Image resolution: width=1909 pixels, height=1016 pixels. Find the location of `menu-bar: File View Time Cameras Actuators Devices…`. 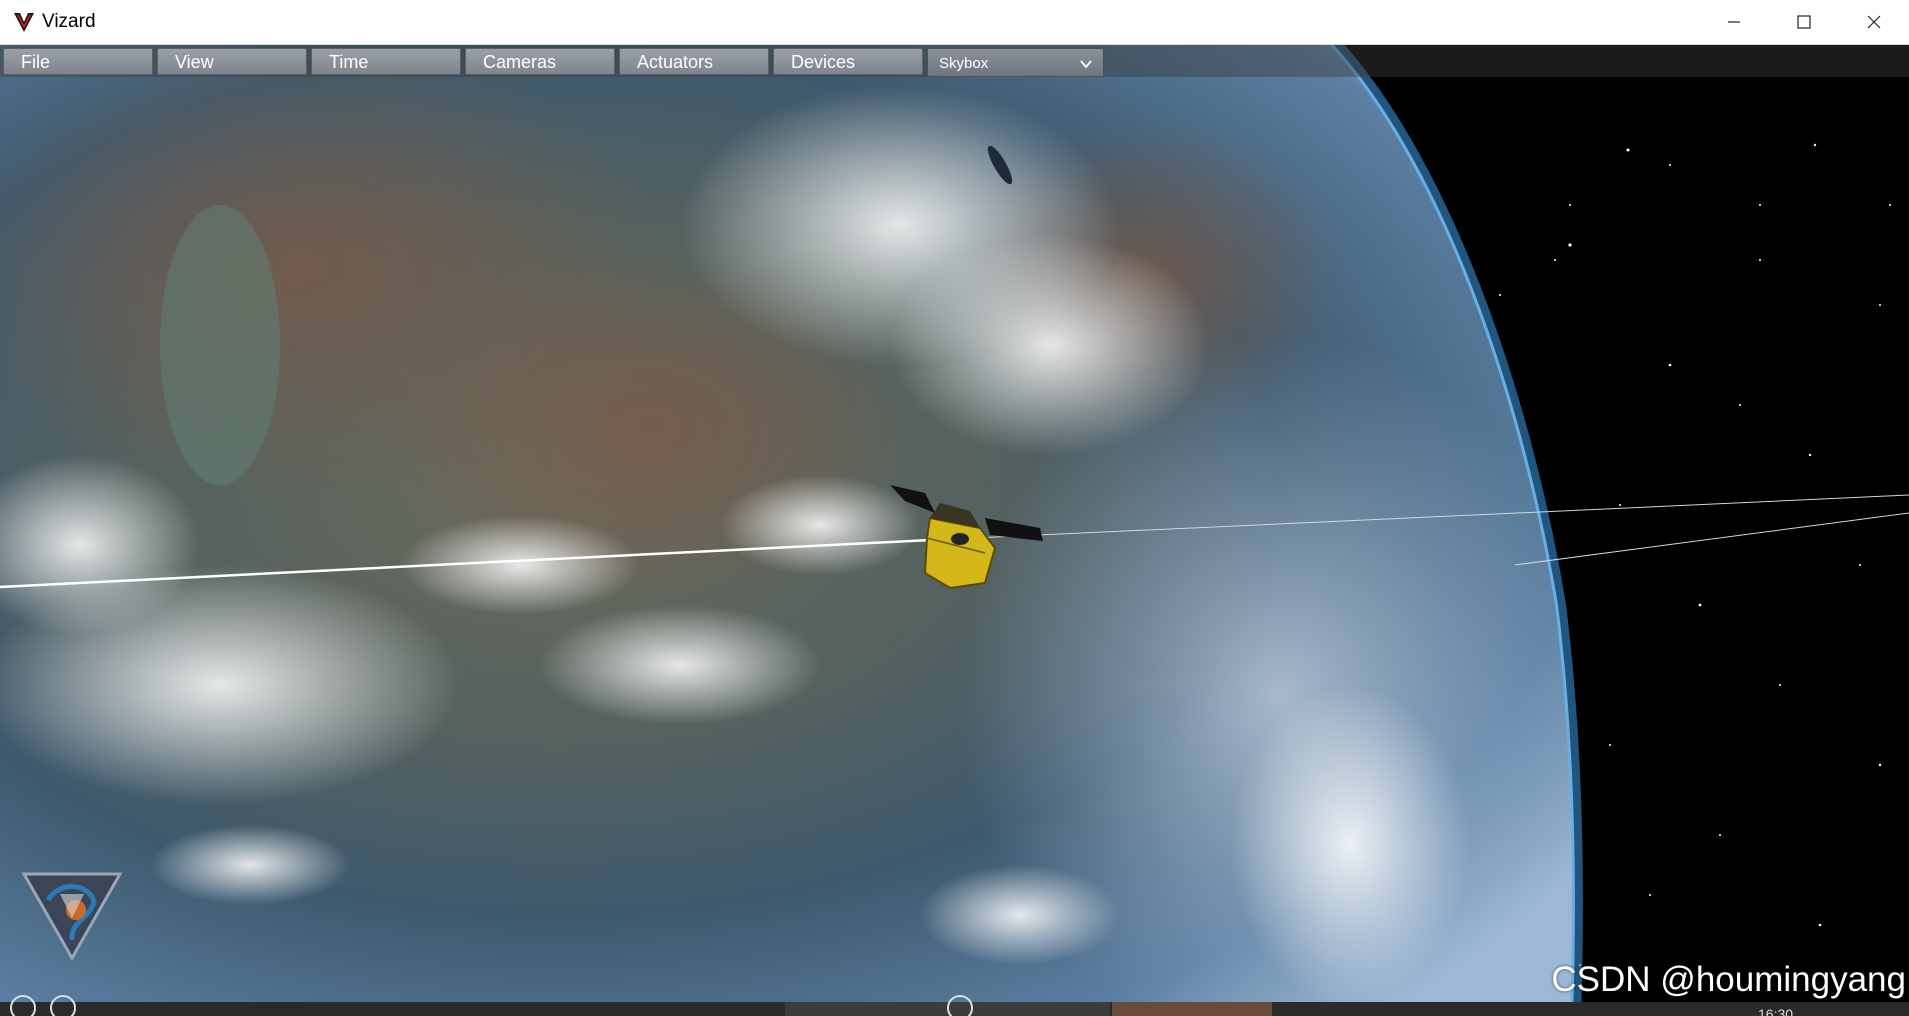

menu-bar: File View Time Cameras Actuators Devices… is located at coordinates (954, 61).